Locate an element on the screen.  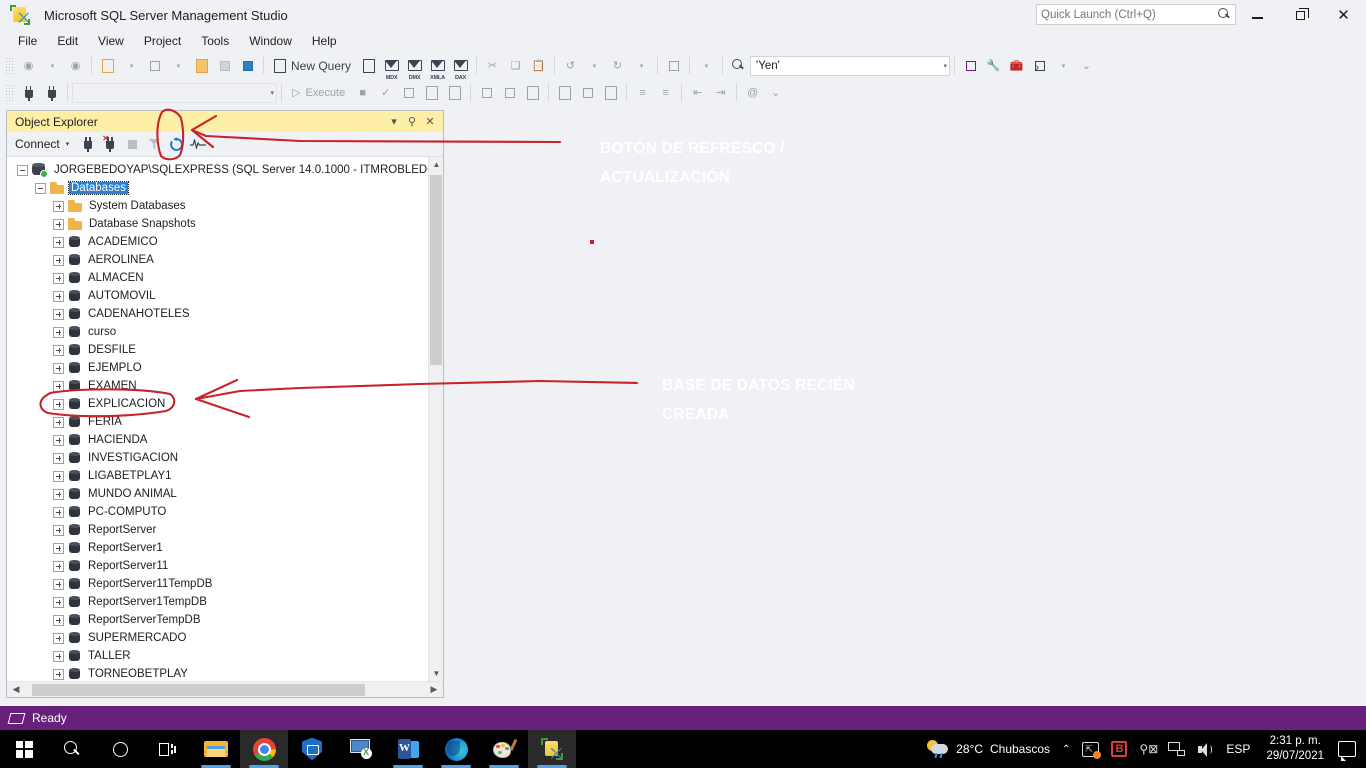
query-options-icon is located at coordinates (431, 93).